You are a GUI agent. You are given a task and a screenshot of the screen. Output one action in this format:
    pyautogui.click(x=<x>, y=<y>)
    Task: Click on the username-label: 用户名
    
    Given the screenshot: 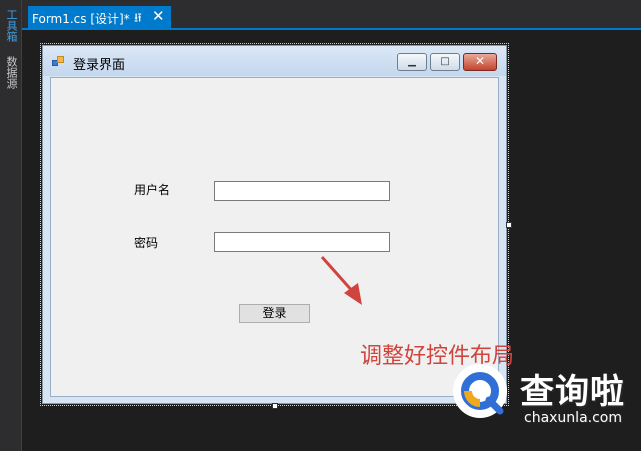 What is the action you would take?
    pyautogui.click(x=152, y=190)
    